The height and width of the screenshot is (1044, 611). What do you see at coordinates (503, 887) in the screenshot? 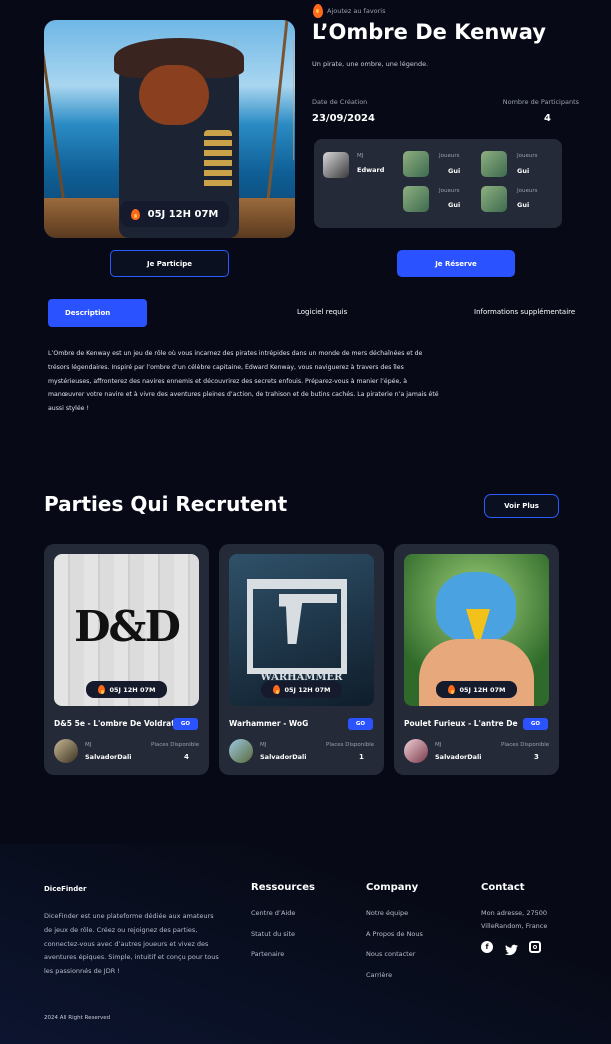
I see `footer-contact-title: Contact` at bounding box center [503, 887].